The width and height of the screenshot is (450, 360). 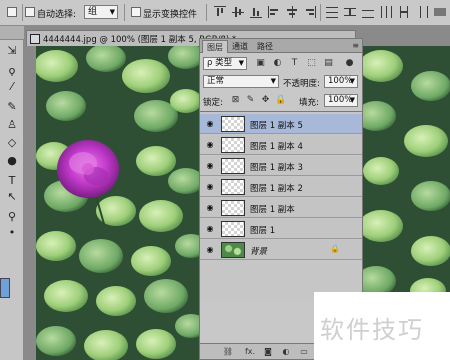 I want to click on auto-align-icon, so click(x=440, y=12).